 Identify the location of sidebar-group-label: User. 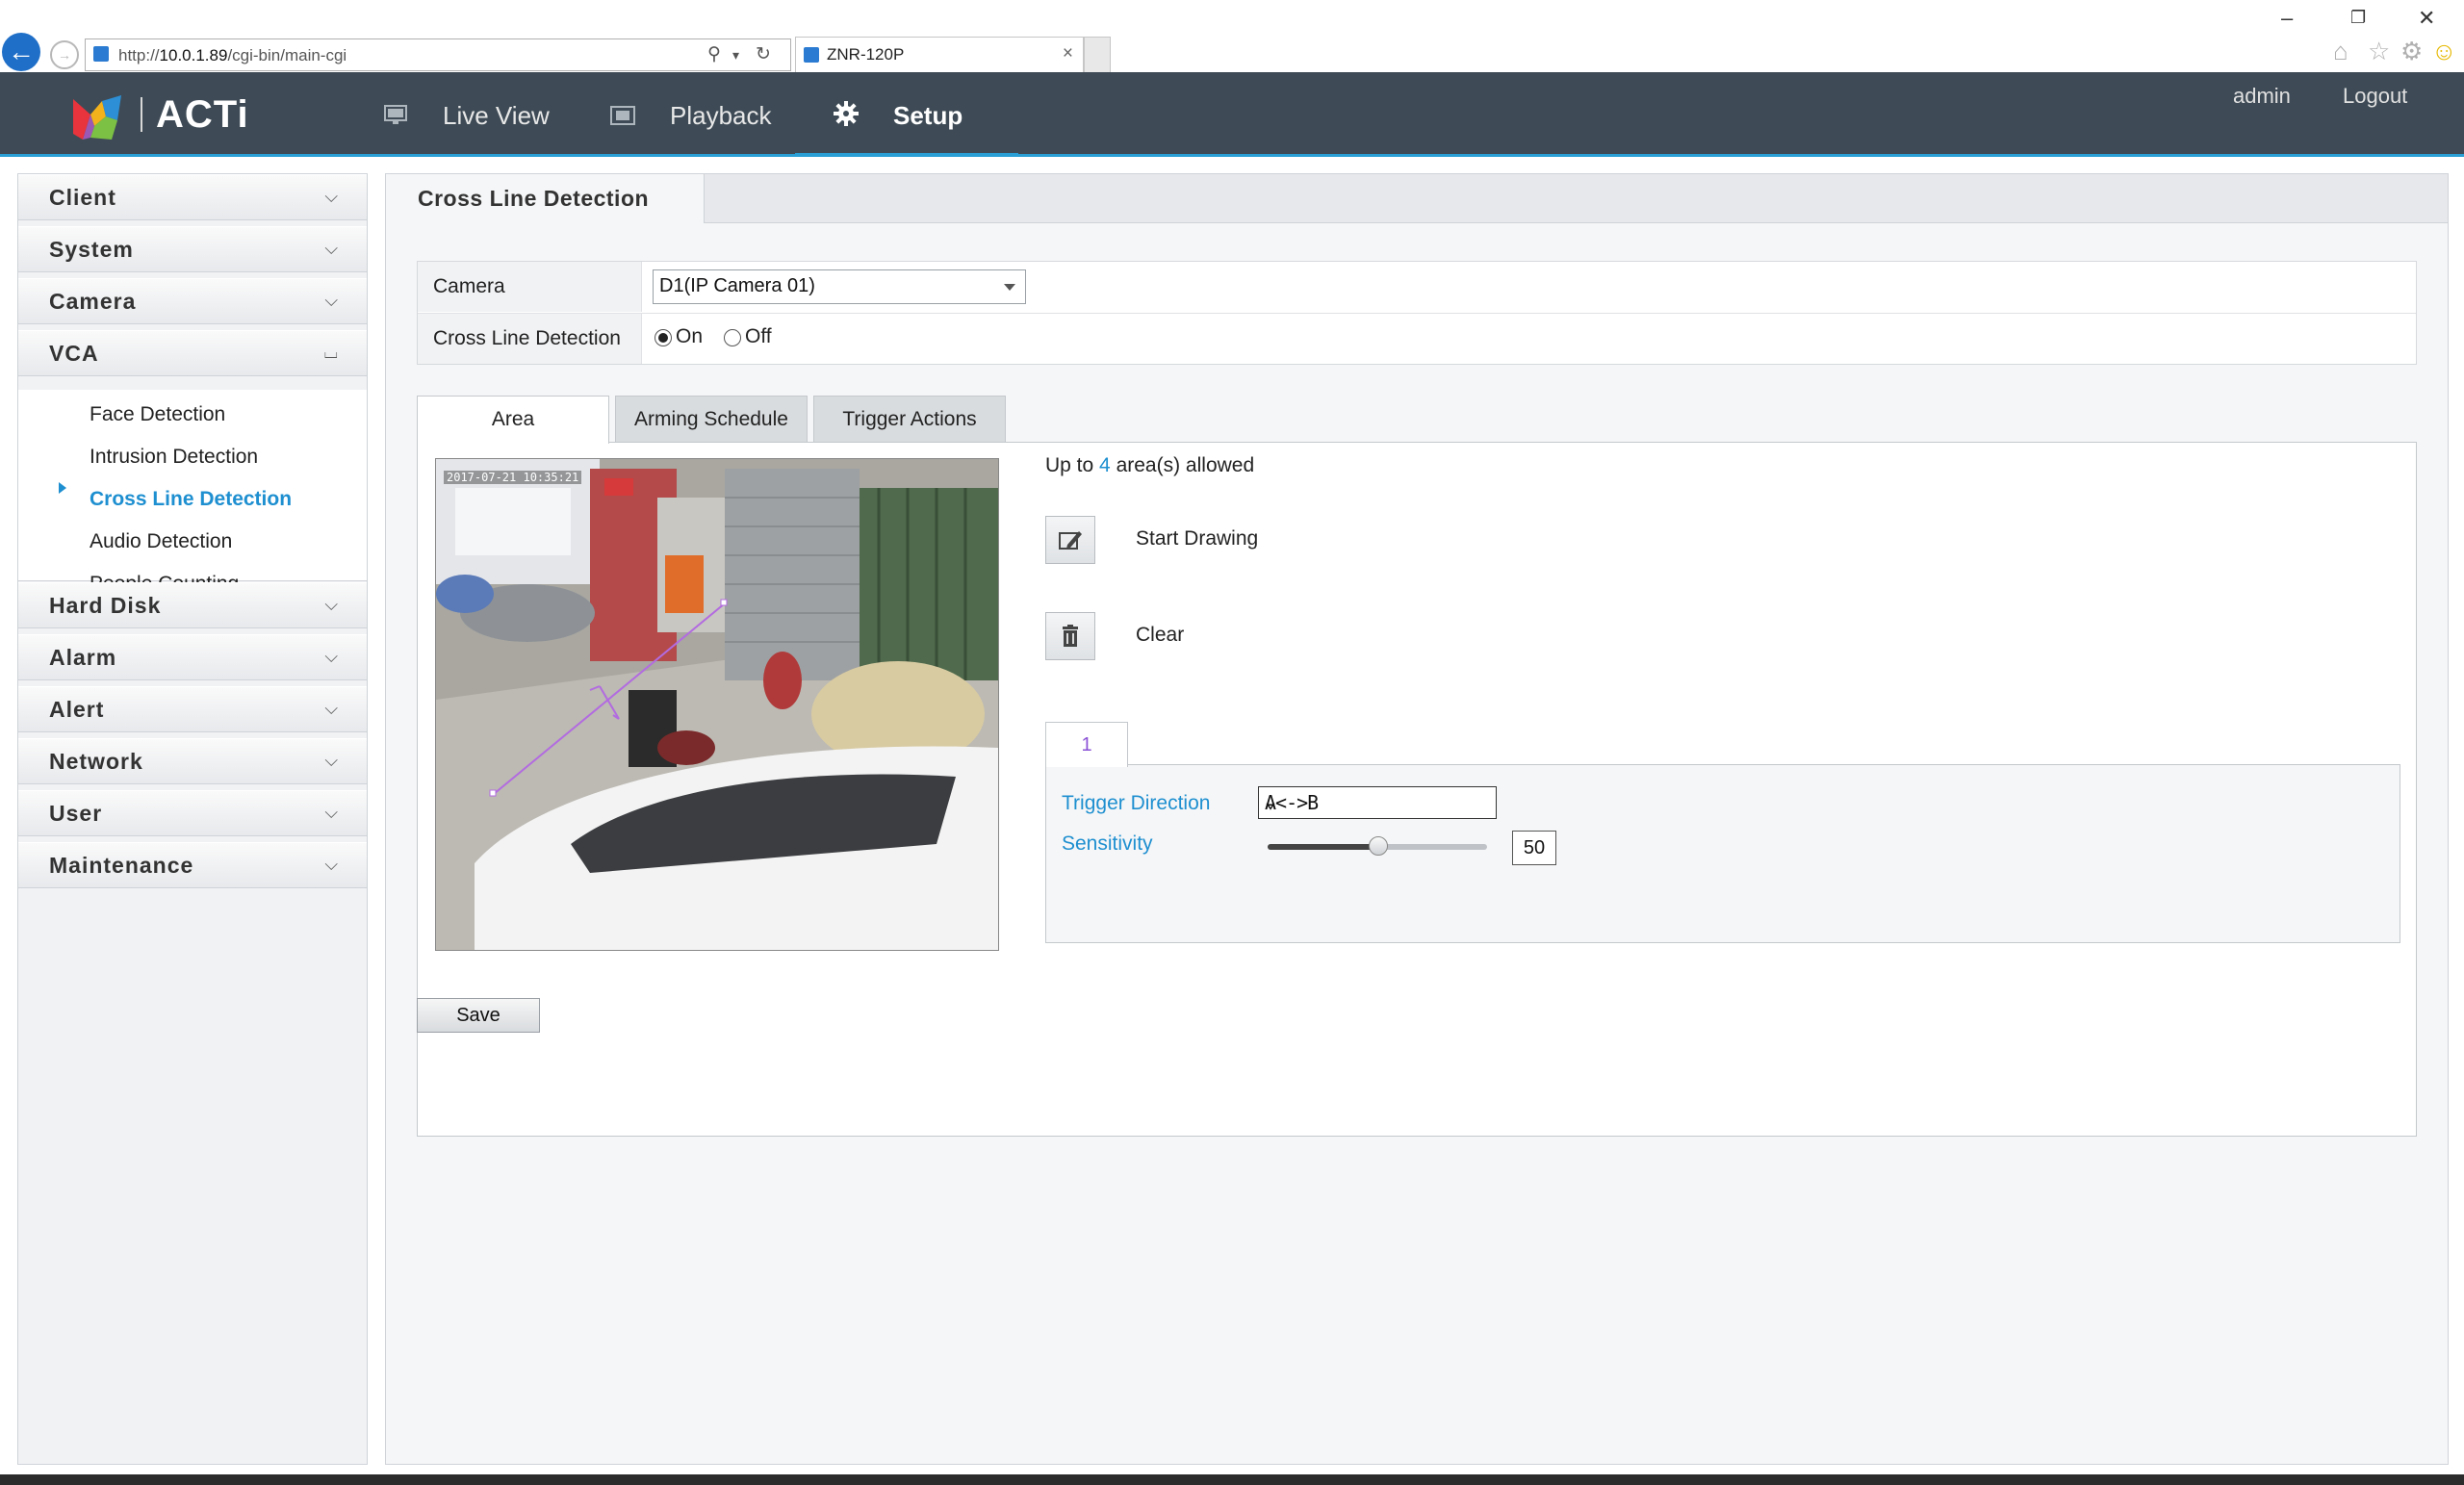
(76, 813).